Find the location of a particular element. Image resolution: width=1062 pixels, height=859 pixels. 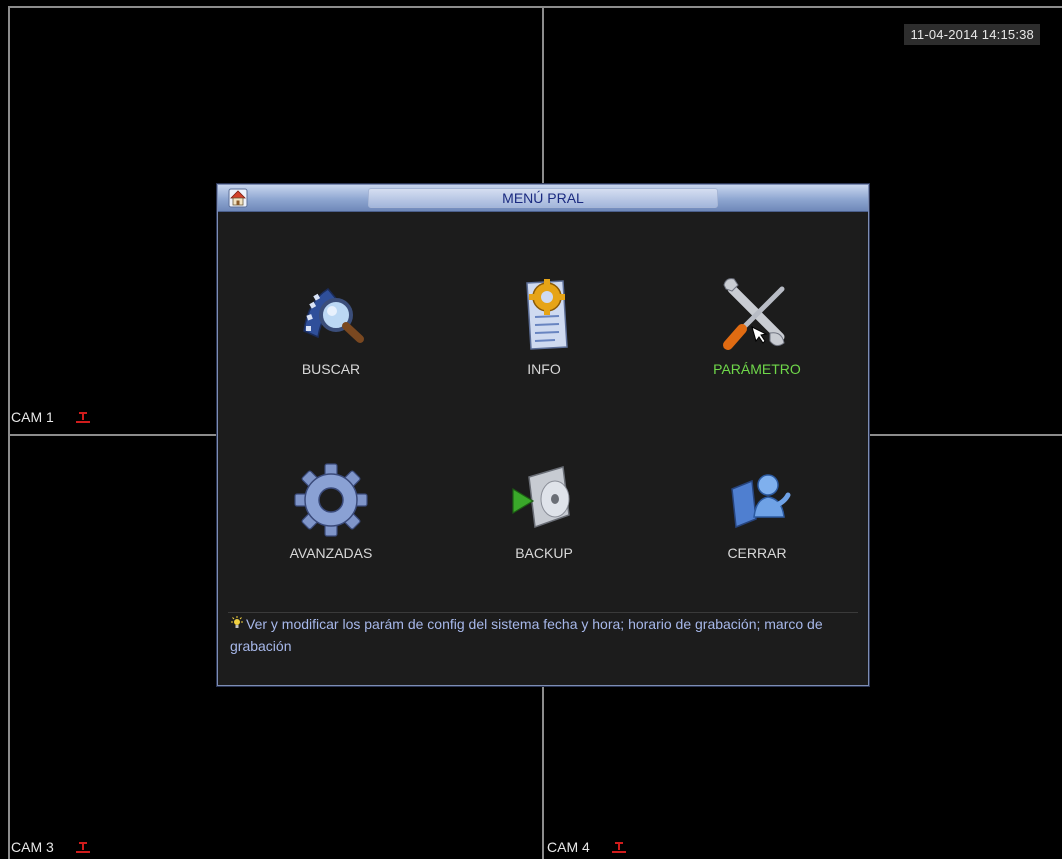

tools-icon is located at coordinates (757, 316).